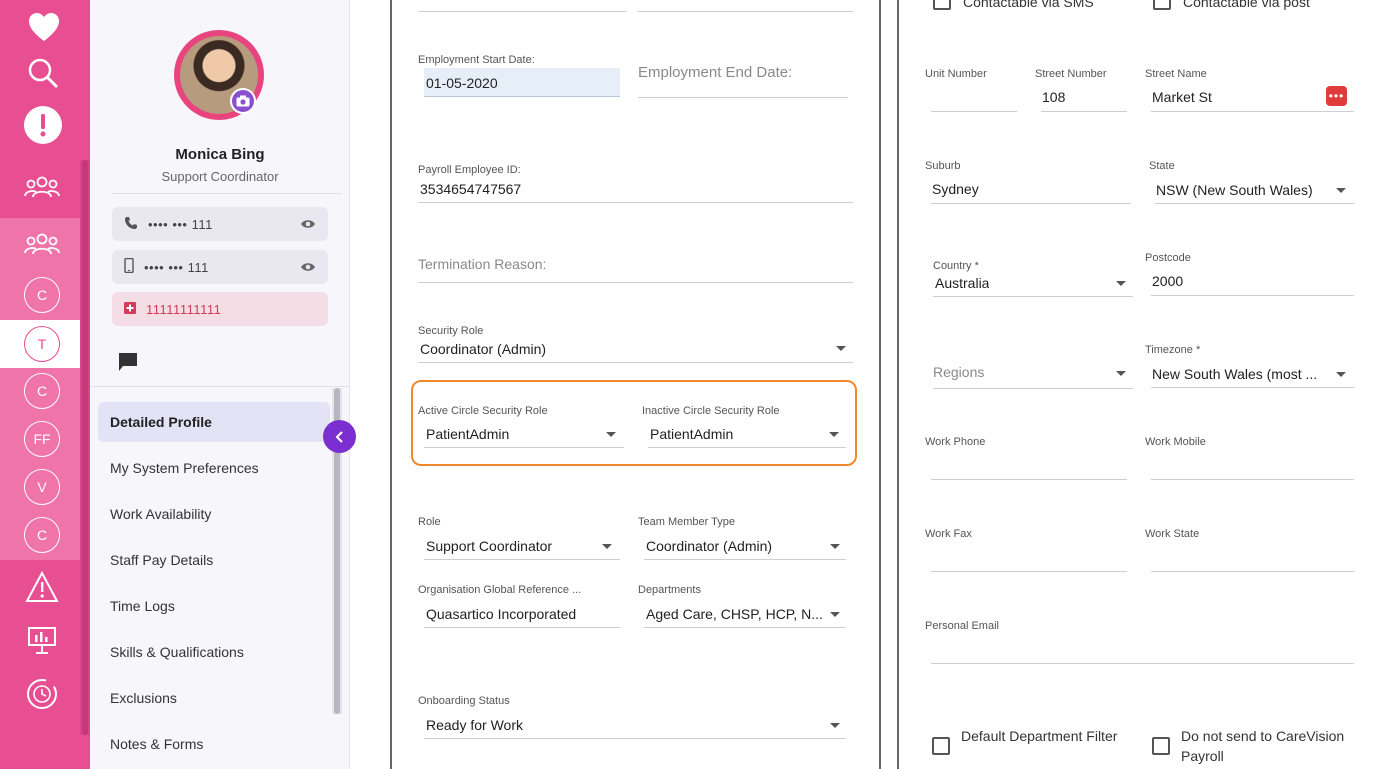  Describe the element at coordinates (220, 154) in the screenshot. I see `profile-name: Monica Bing` at that location.